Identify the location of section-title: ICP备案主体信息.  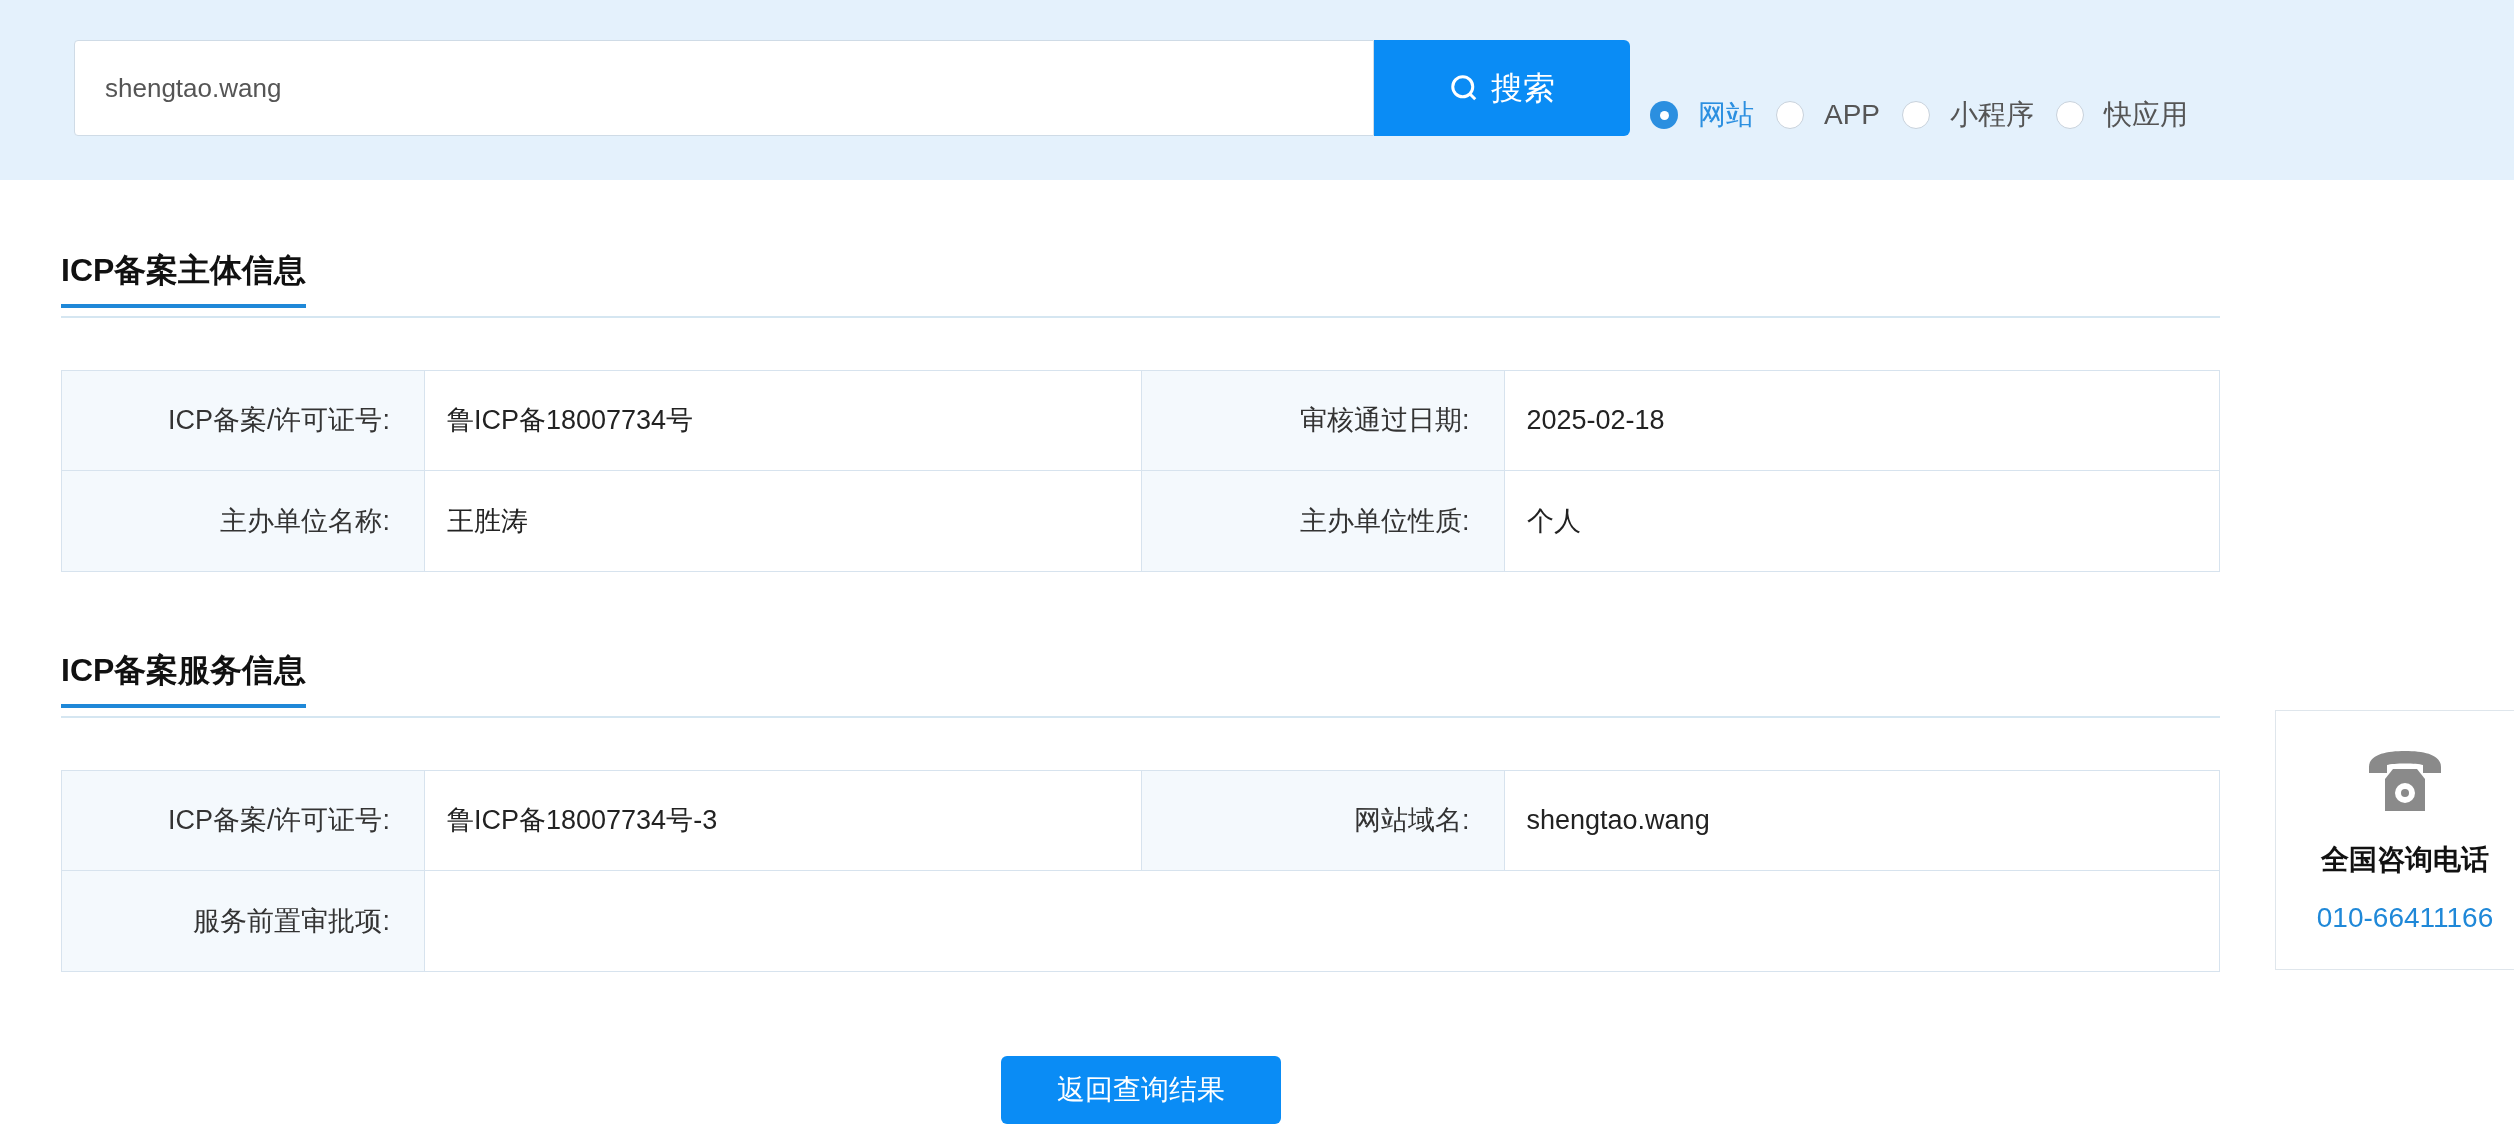
(183, 277).